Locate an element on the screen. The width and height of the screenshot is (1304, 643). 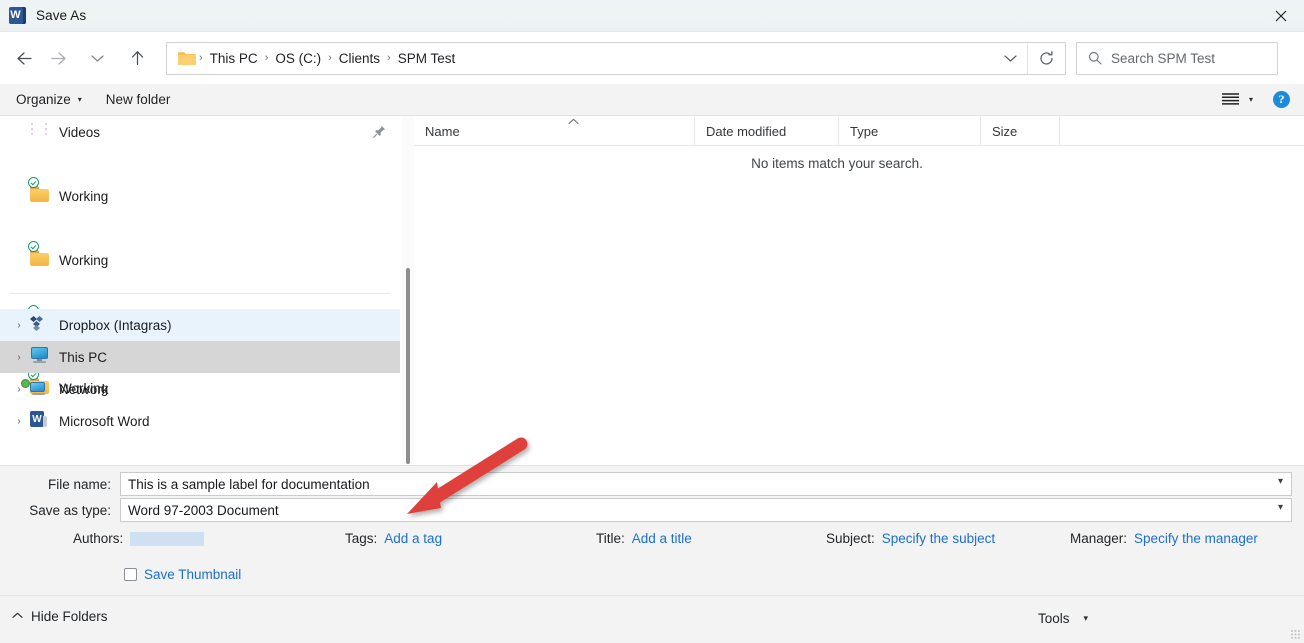
sidebar-item-microsoft-word: › Microsoft Word is located at coordinates (200, 421).